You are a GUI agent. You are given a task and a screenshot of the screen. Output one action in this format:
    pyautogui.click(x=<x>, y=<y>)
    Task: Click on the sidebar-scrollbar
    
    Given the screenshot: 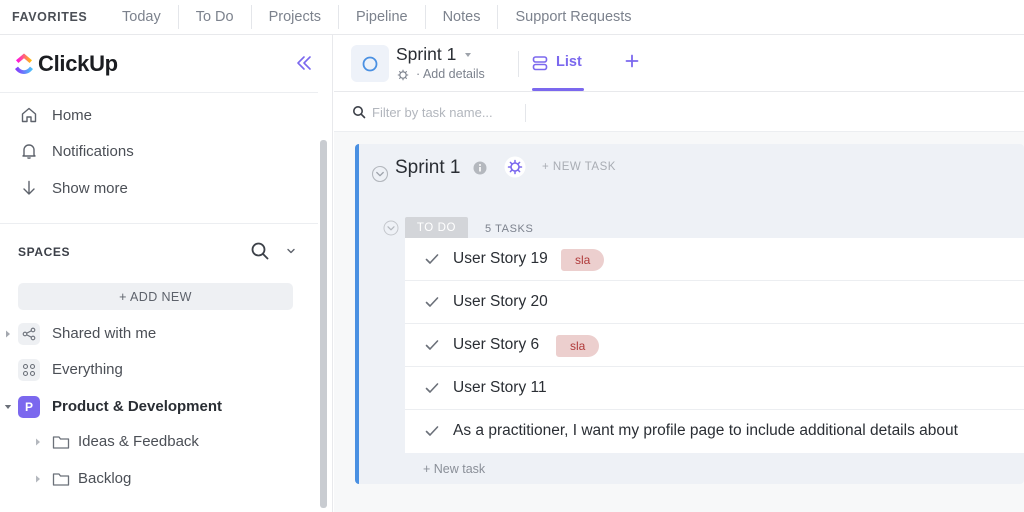 What is the action you would take?
    pyautogui.click(x=323, y=324)
    